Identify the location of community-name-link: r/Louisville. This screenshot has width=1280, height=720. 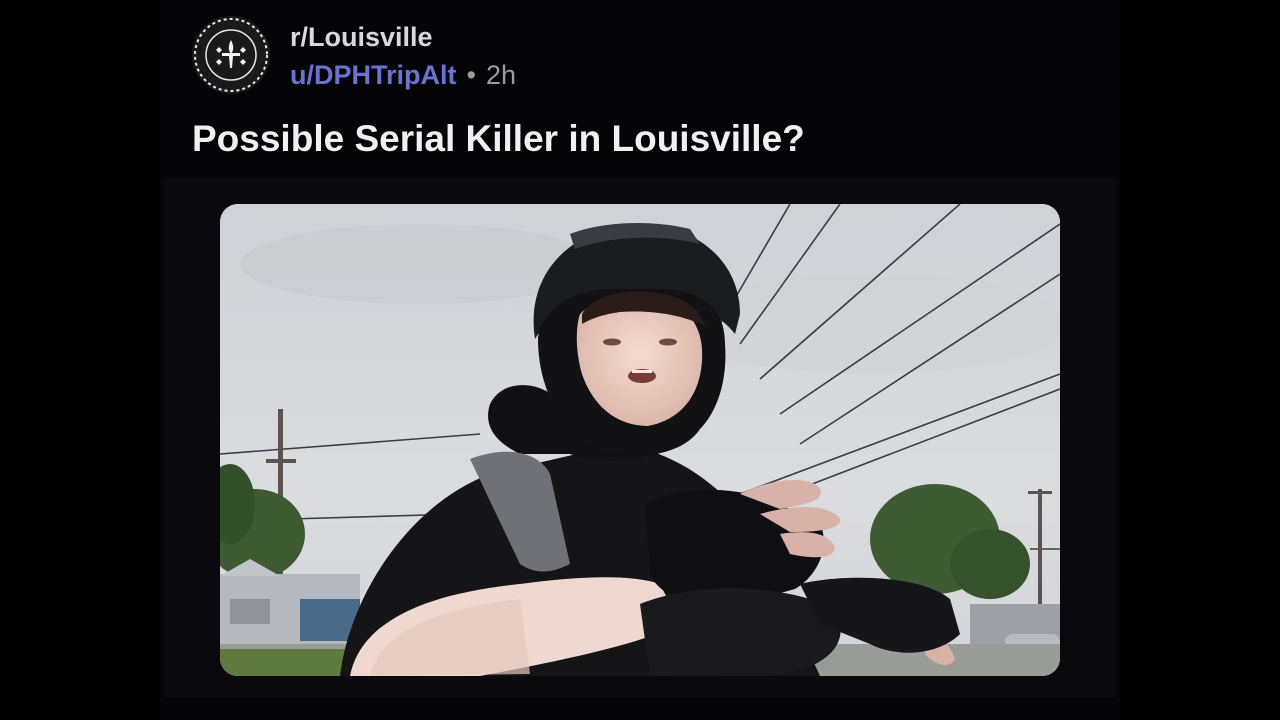
(361, 37).